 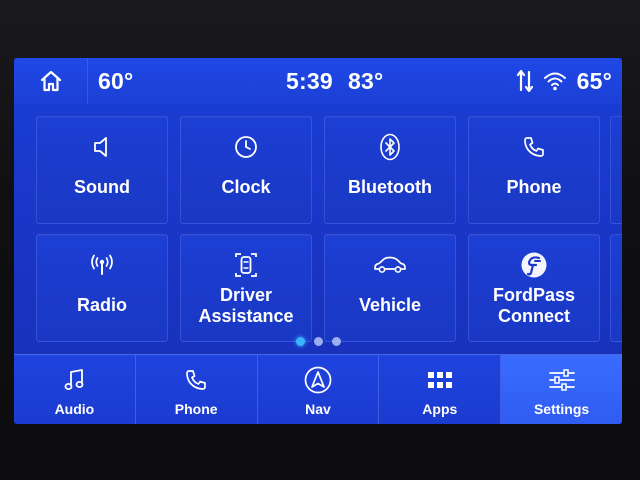 What do you see at coordinates (365, 81) in the screenshot?
I see `climate-temperature: 83°` at bounding box center [365, 81].